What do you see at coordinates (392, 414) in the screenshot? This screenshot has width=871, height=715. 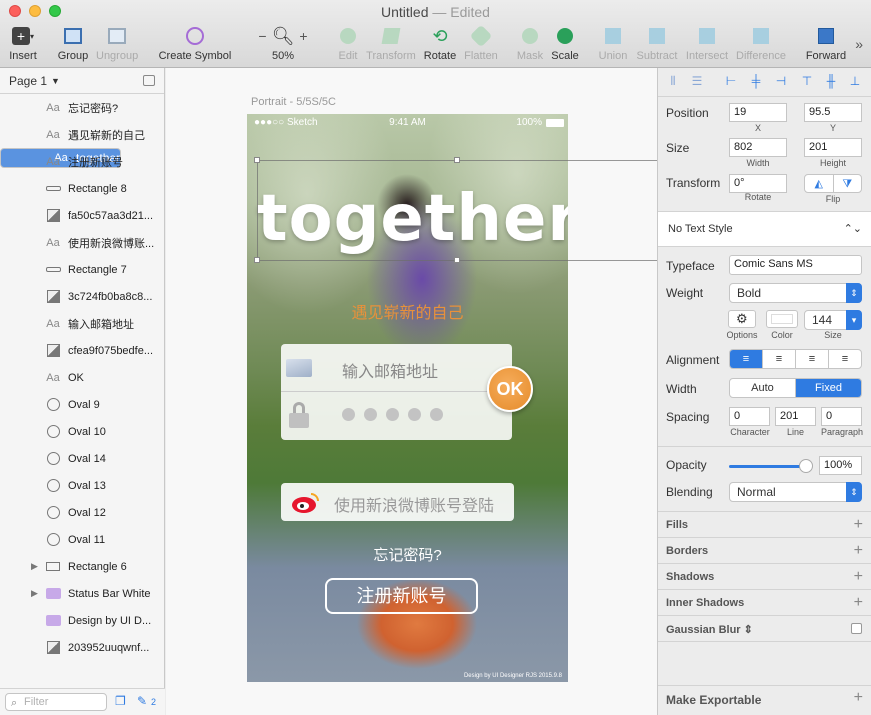 I see `password-dots` at bounding box center [392, 414].